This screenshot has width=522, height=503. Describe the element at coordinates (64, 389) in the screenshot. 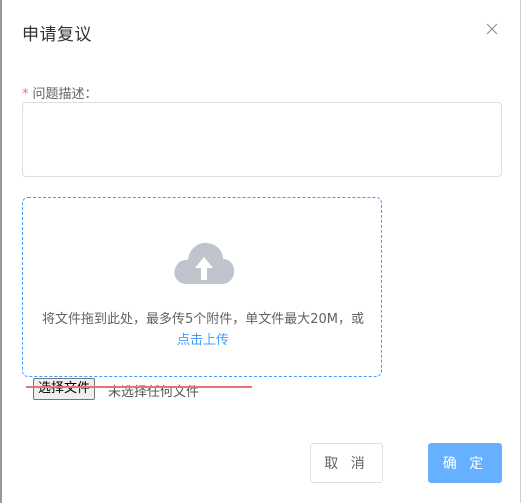

I see `choose-file-button: 选择文件` at that location.